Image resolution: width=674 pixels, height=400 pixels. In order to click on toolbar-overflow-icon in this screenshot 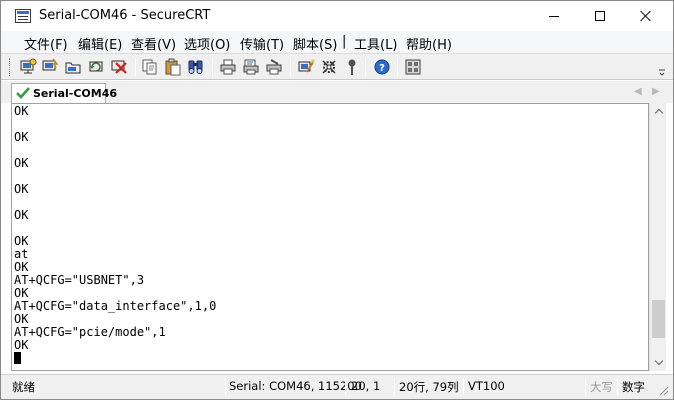, I will do `click(662, 69)`.